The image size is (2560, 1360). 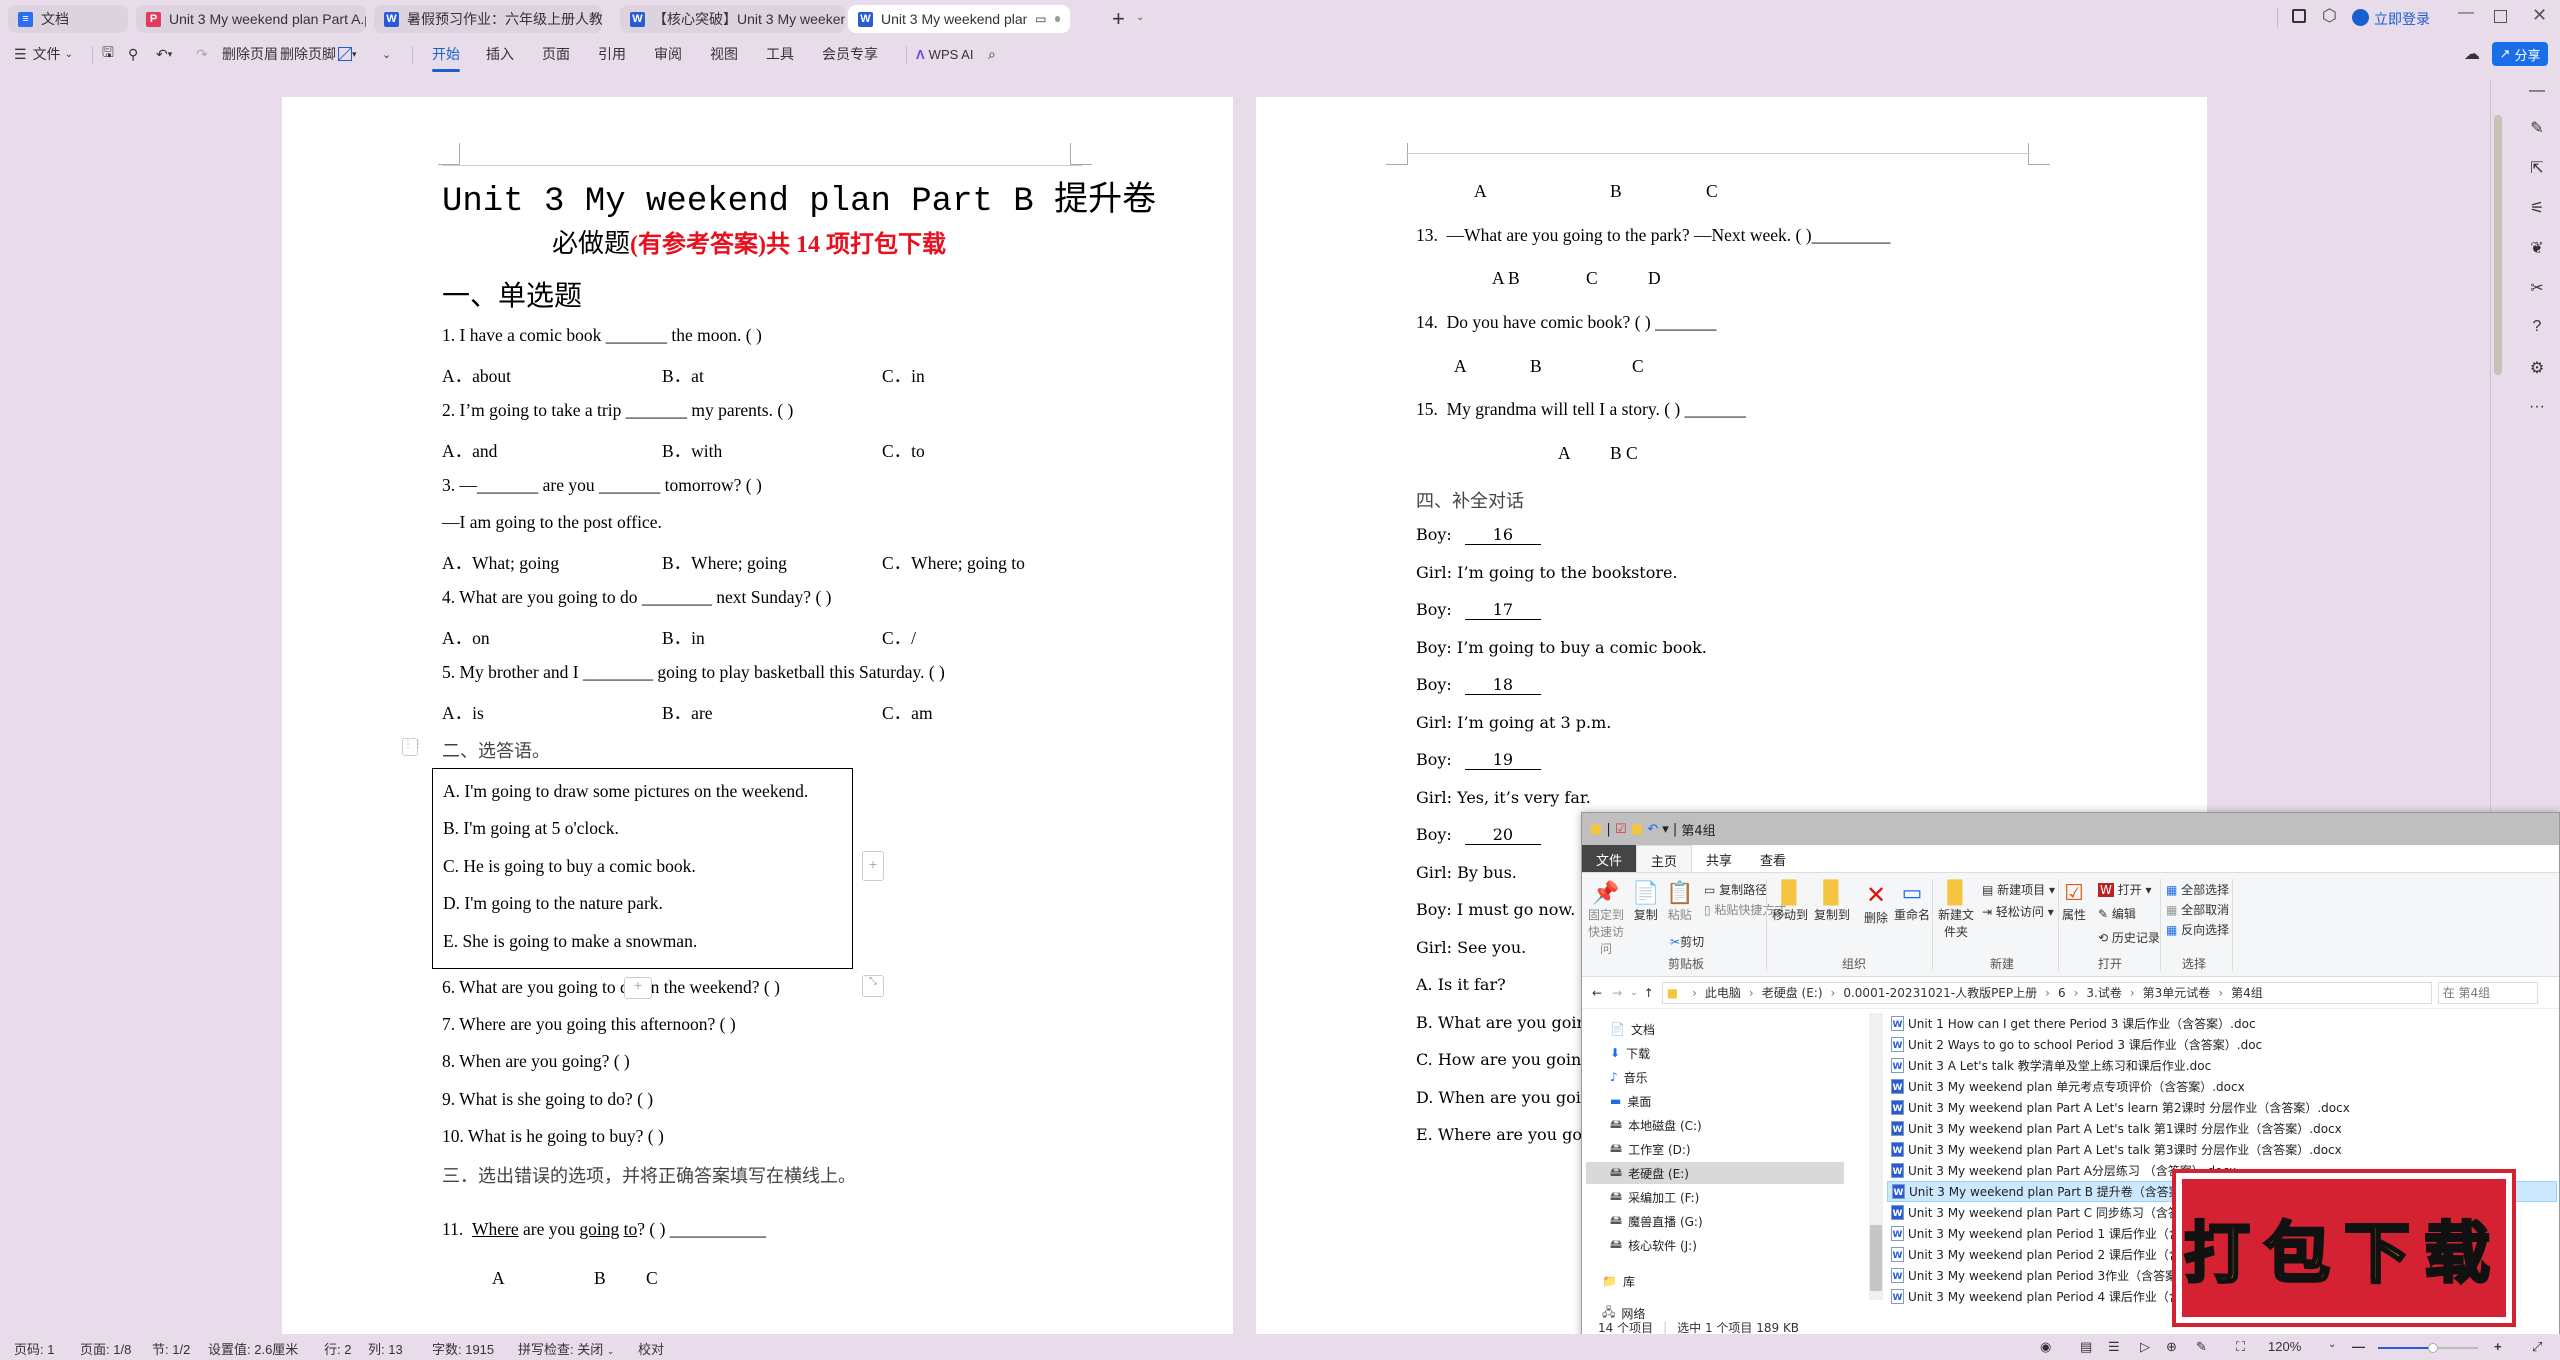 What do you see at coordinates (1654, 1197) in the screenshot?
I see `nav-item: 🖴 采编加工 (F:)` at bounding box center [1654, 1197].